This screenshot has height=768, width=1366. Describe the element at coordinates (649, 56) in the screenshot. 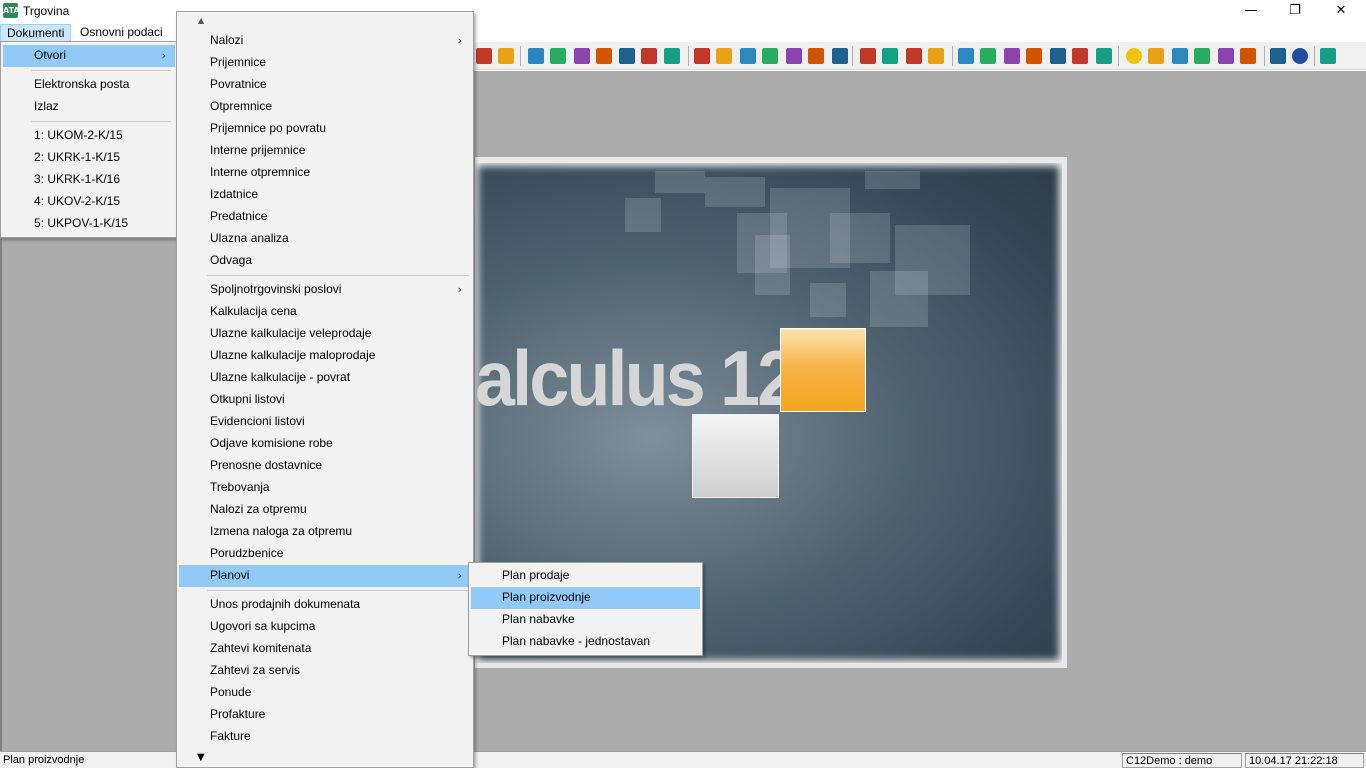

I see `arrow-right-icon` at that location.